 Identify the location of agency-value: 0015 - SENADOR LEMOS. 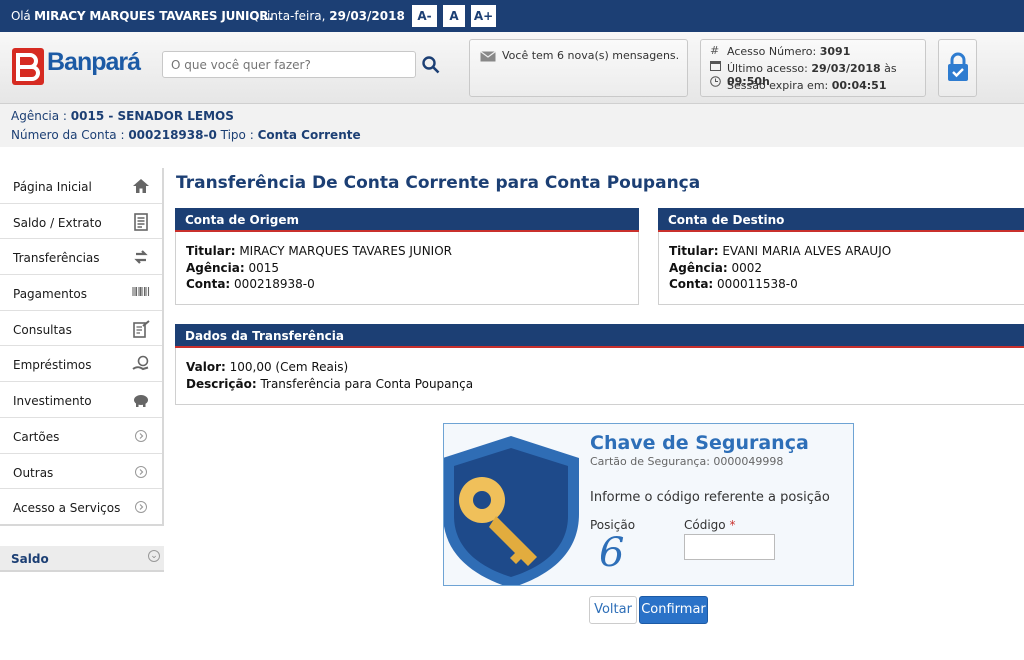
(152, 116).